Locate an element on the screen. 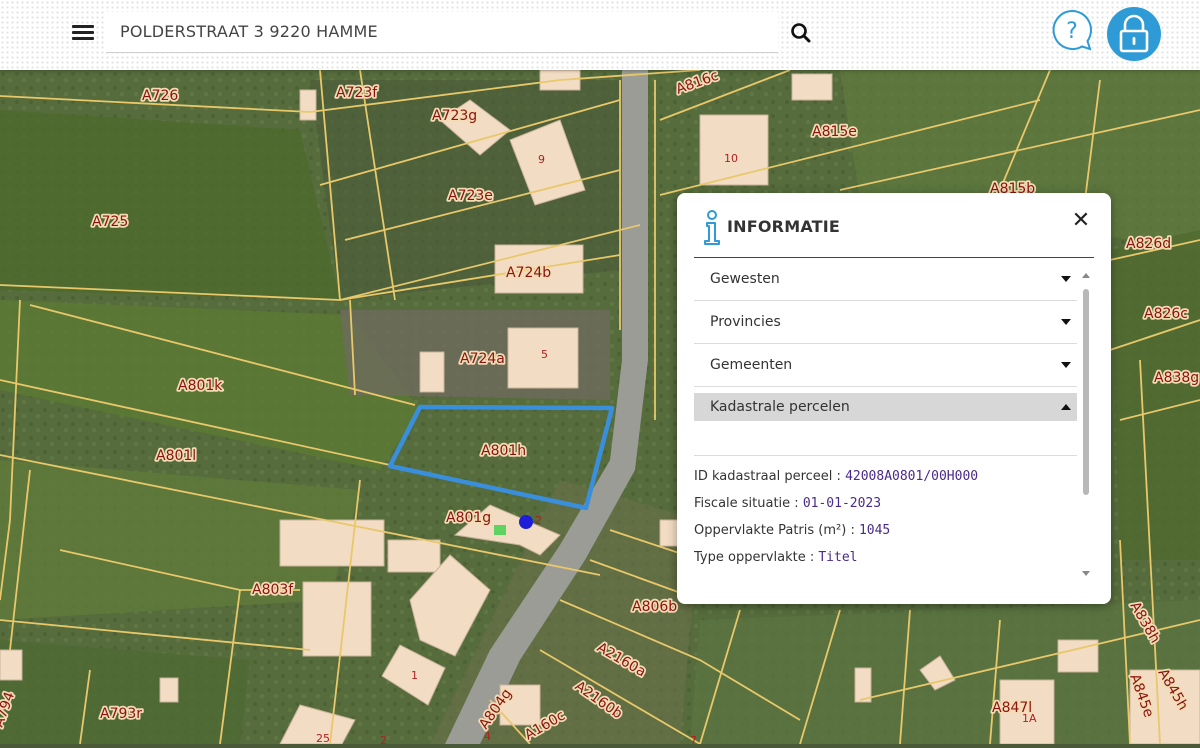 The height and width of the screenshot is (748, 1200). detail-divider is located at coordinates (885, 455).